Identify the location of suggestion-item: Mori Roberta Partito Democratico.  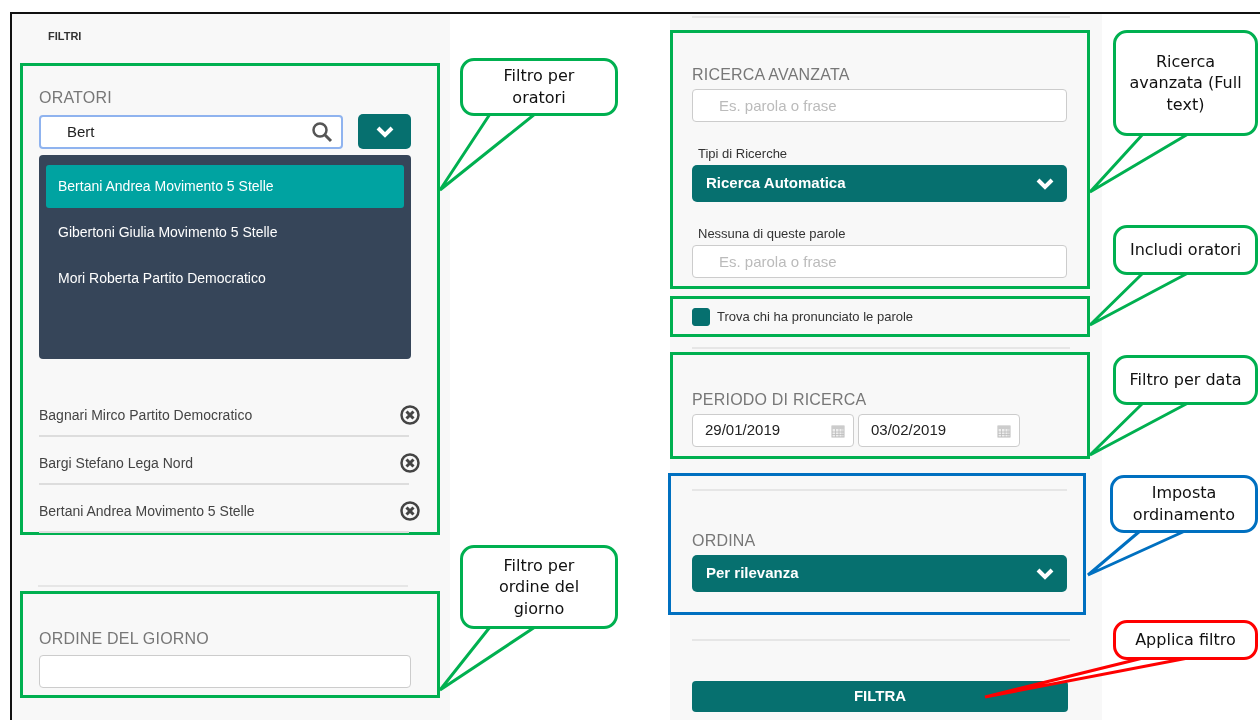
(225, 278).